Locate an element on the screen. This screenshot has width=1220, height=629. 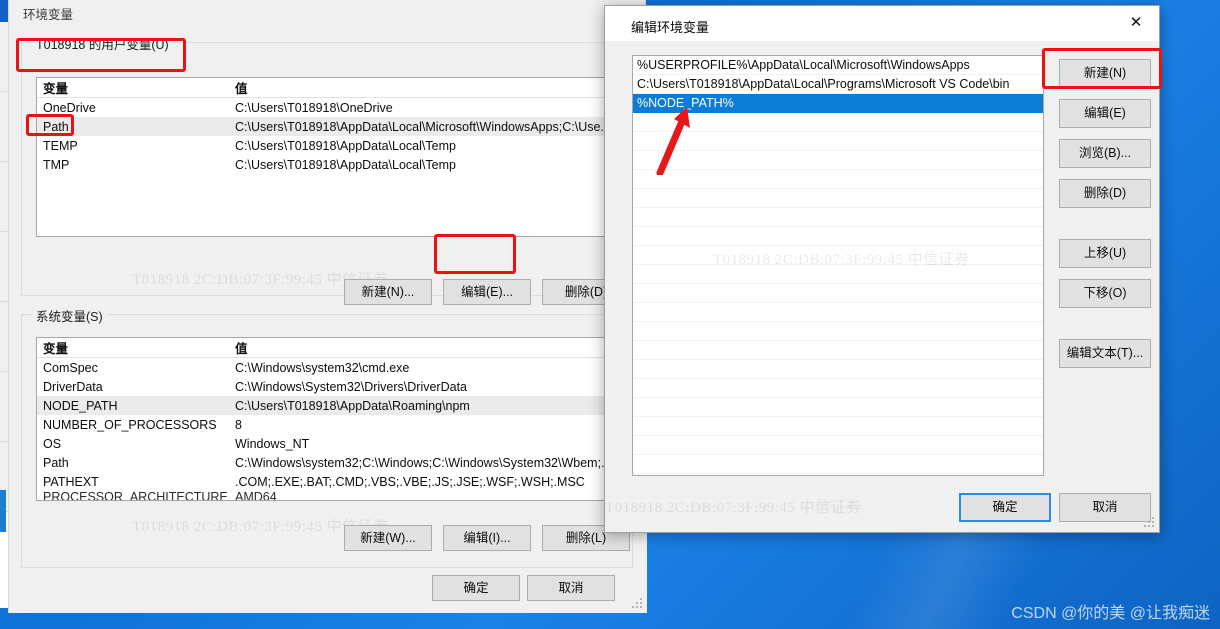
system-variables-header-row: 变量 值 is located at coordinates (328, 348).